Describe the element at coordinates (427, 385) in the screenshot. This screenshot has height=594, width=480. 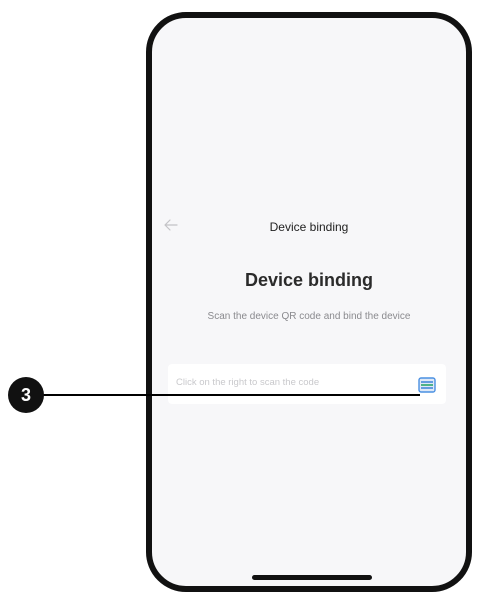
I see `scan-code-icon` at that location.